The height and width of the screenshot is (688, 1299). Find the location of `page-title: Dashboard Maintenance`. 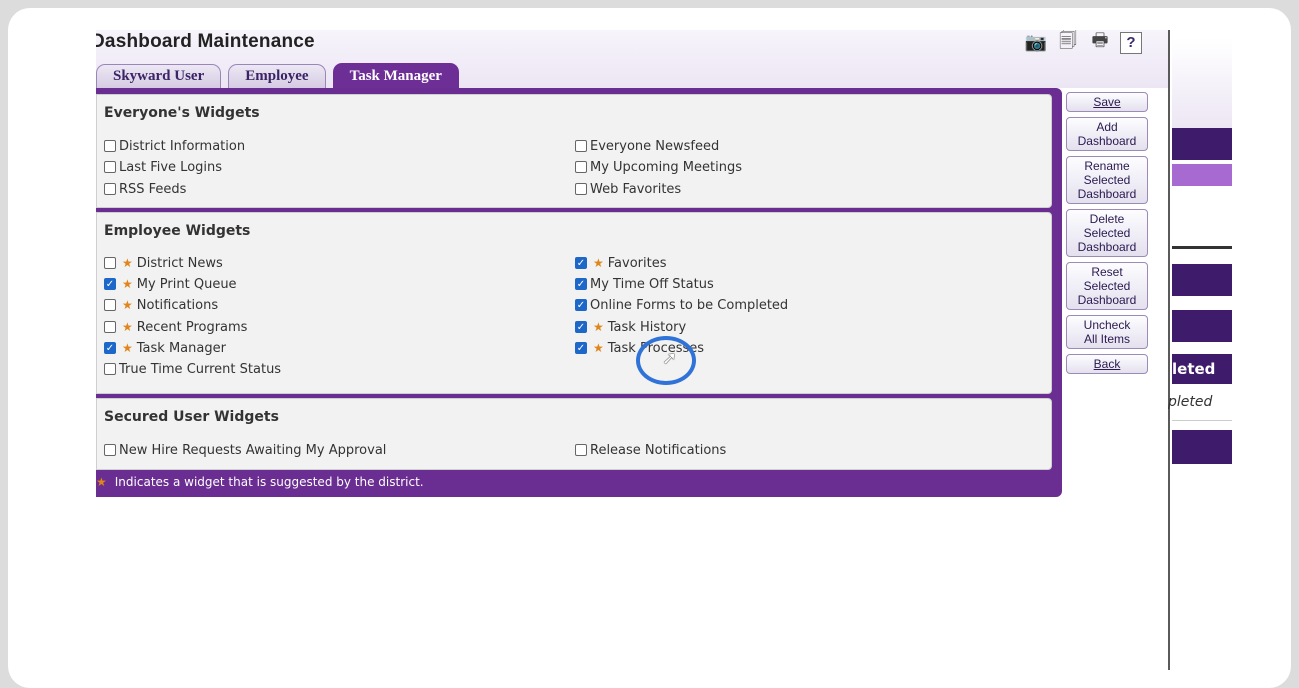

page-title: Dashboard Maintenance is located at coordinates (205, 41).